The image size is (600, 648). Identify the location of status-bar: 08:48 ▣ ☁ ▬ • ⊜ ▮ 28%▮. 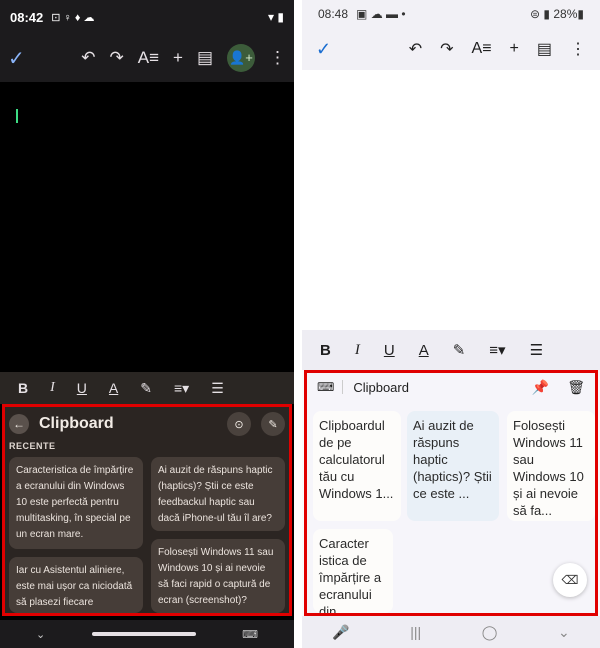
(451, 14).